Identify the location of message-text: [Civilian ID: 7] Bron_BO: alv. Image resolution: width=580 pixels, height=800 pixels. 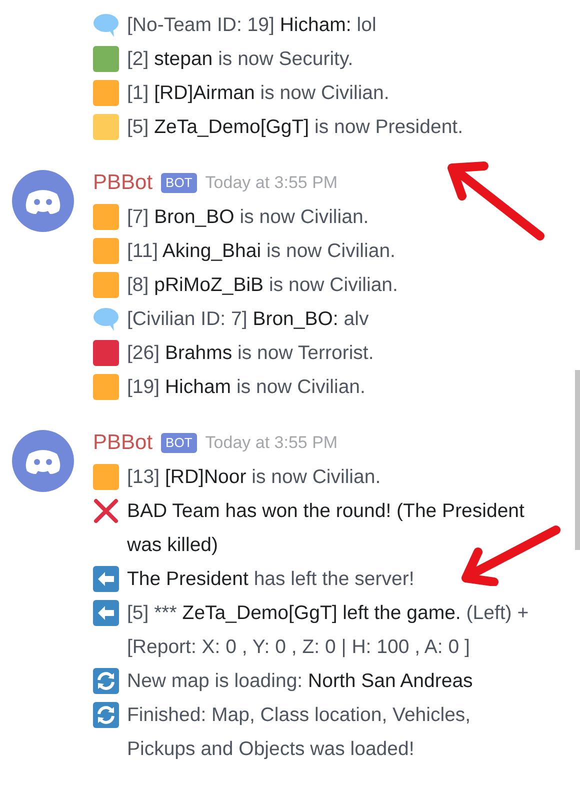
(248, 319).